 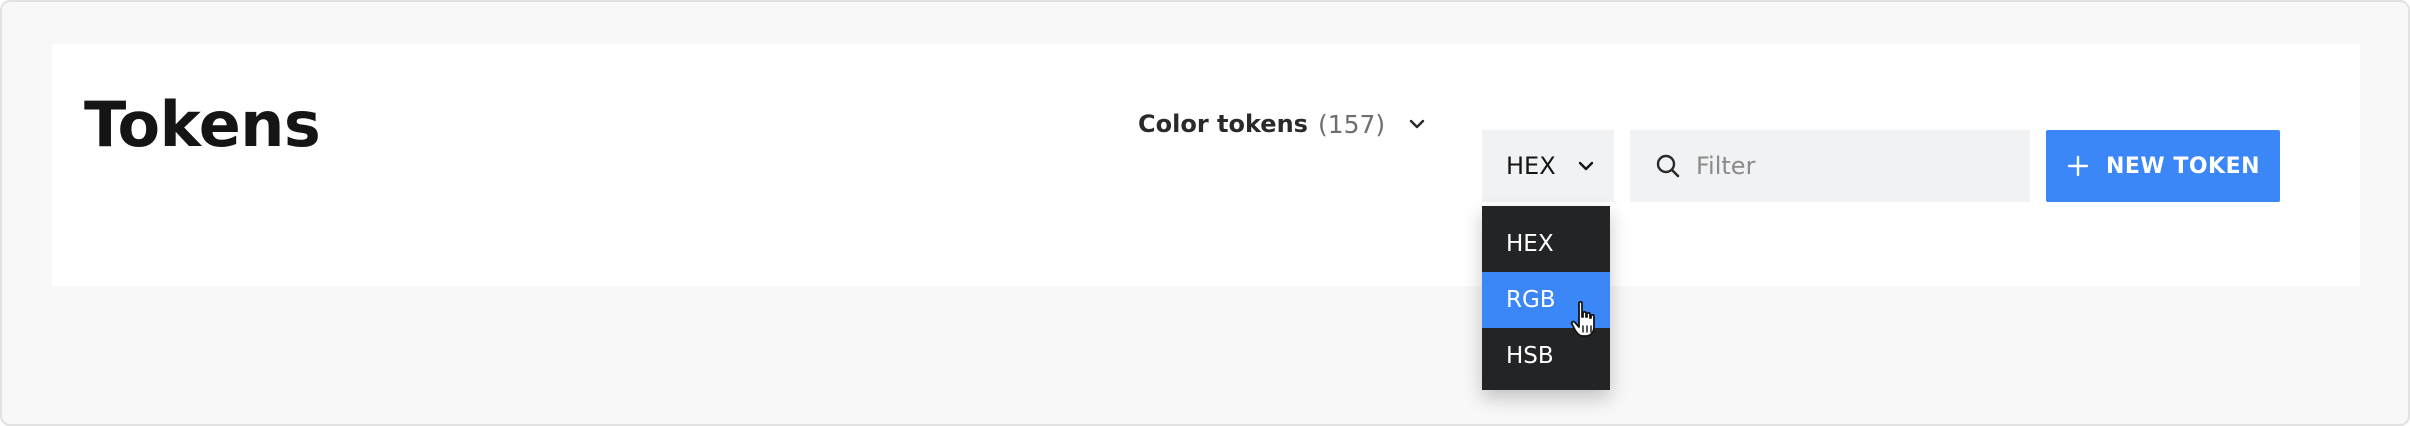 What do you see at coordinates (2183, 166) in the screenshot?
I see `new-token-label: NEW TOKEN` at bounding box center [2183, 166].